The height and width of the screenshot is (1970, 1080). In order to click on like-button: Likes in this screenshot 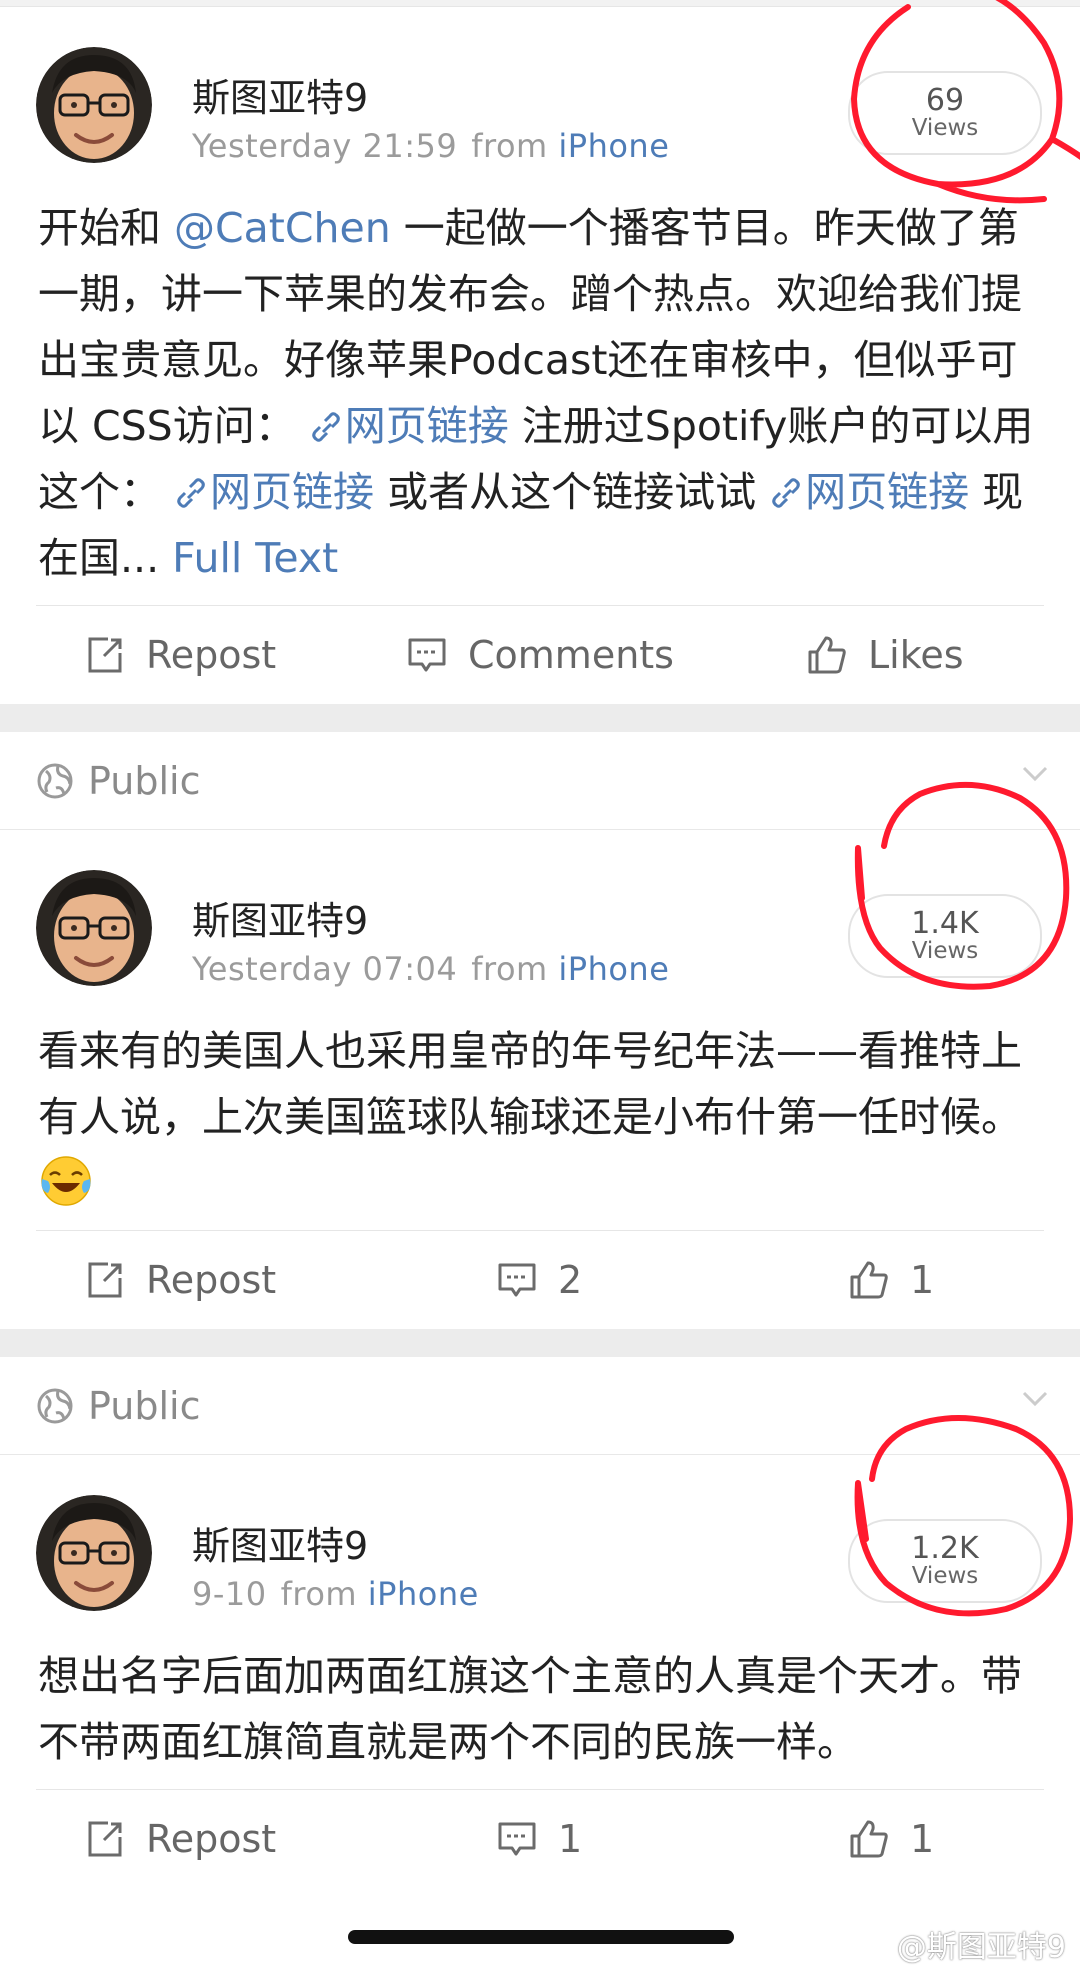, I will do `click(885, 655)`.